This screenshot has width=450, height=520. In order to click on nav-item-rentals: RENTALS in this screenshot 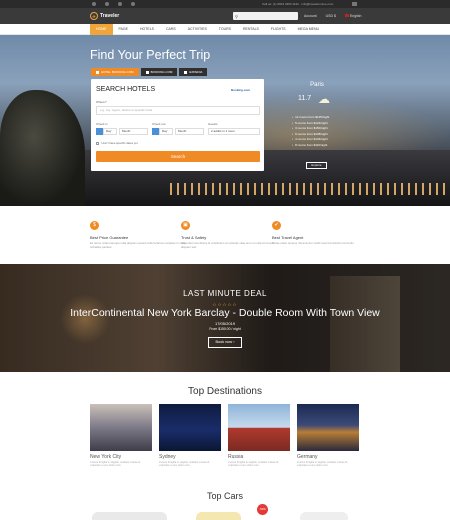, I will do `click(251, 29)`.